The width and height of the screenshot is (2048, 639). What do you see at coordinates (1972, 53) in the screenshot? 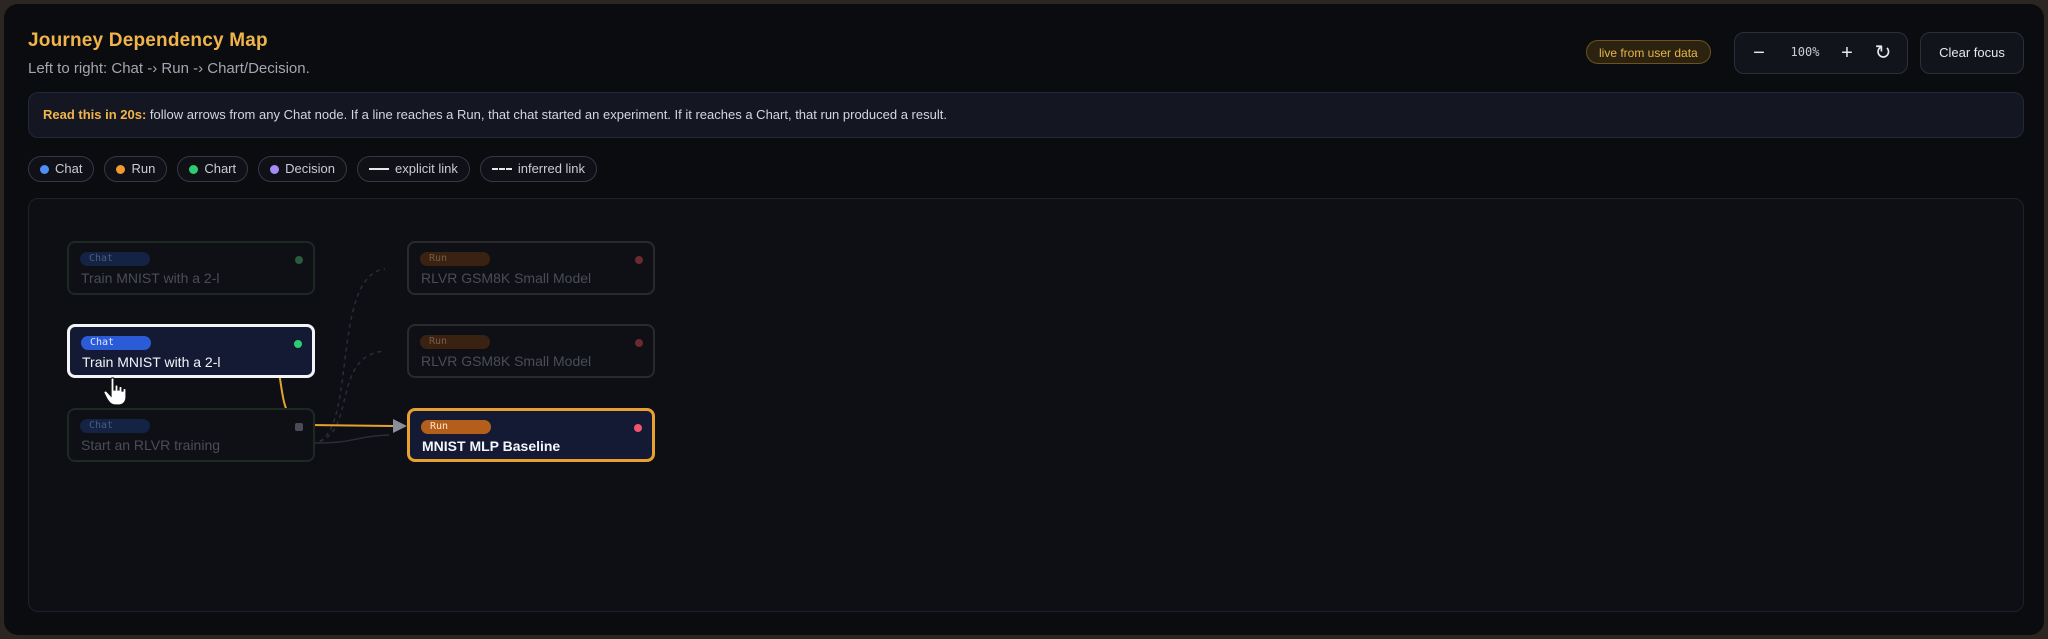
I see `clear-focus-button: Clear focus` at bounding box center [1972, 53].